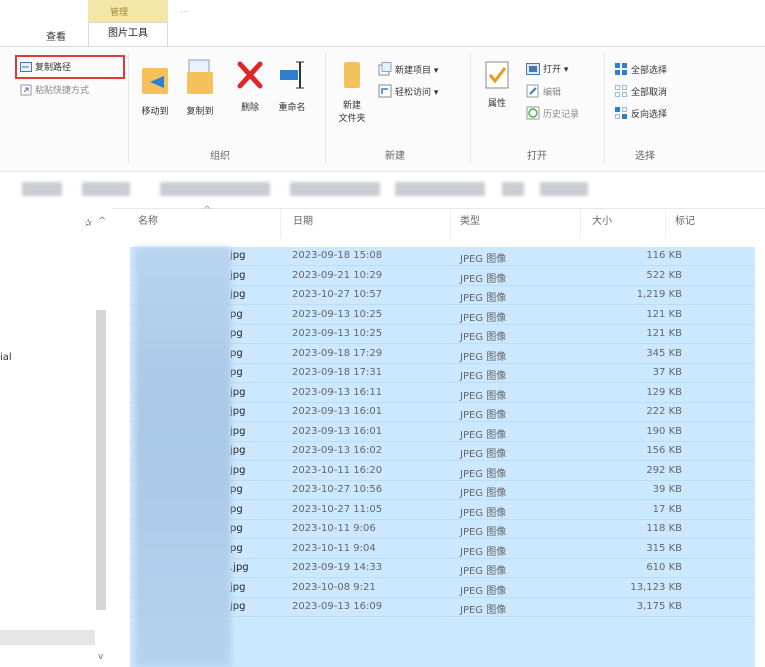 The width and height of the screenshot is (765, 667). I want to click on paste-shortcut-label: 粘贴快捷方式, so click(62, 91).